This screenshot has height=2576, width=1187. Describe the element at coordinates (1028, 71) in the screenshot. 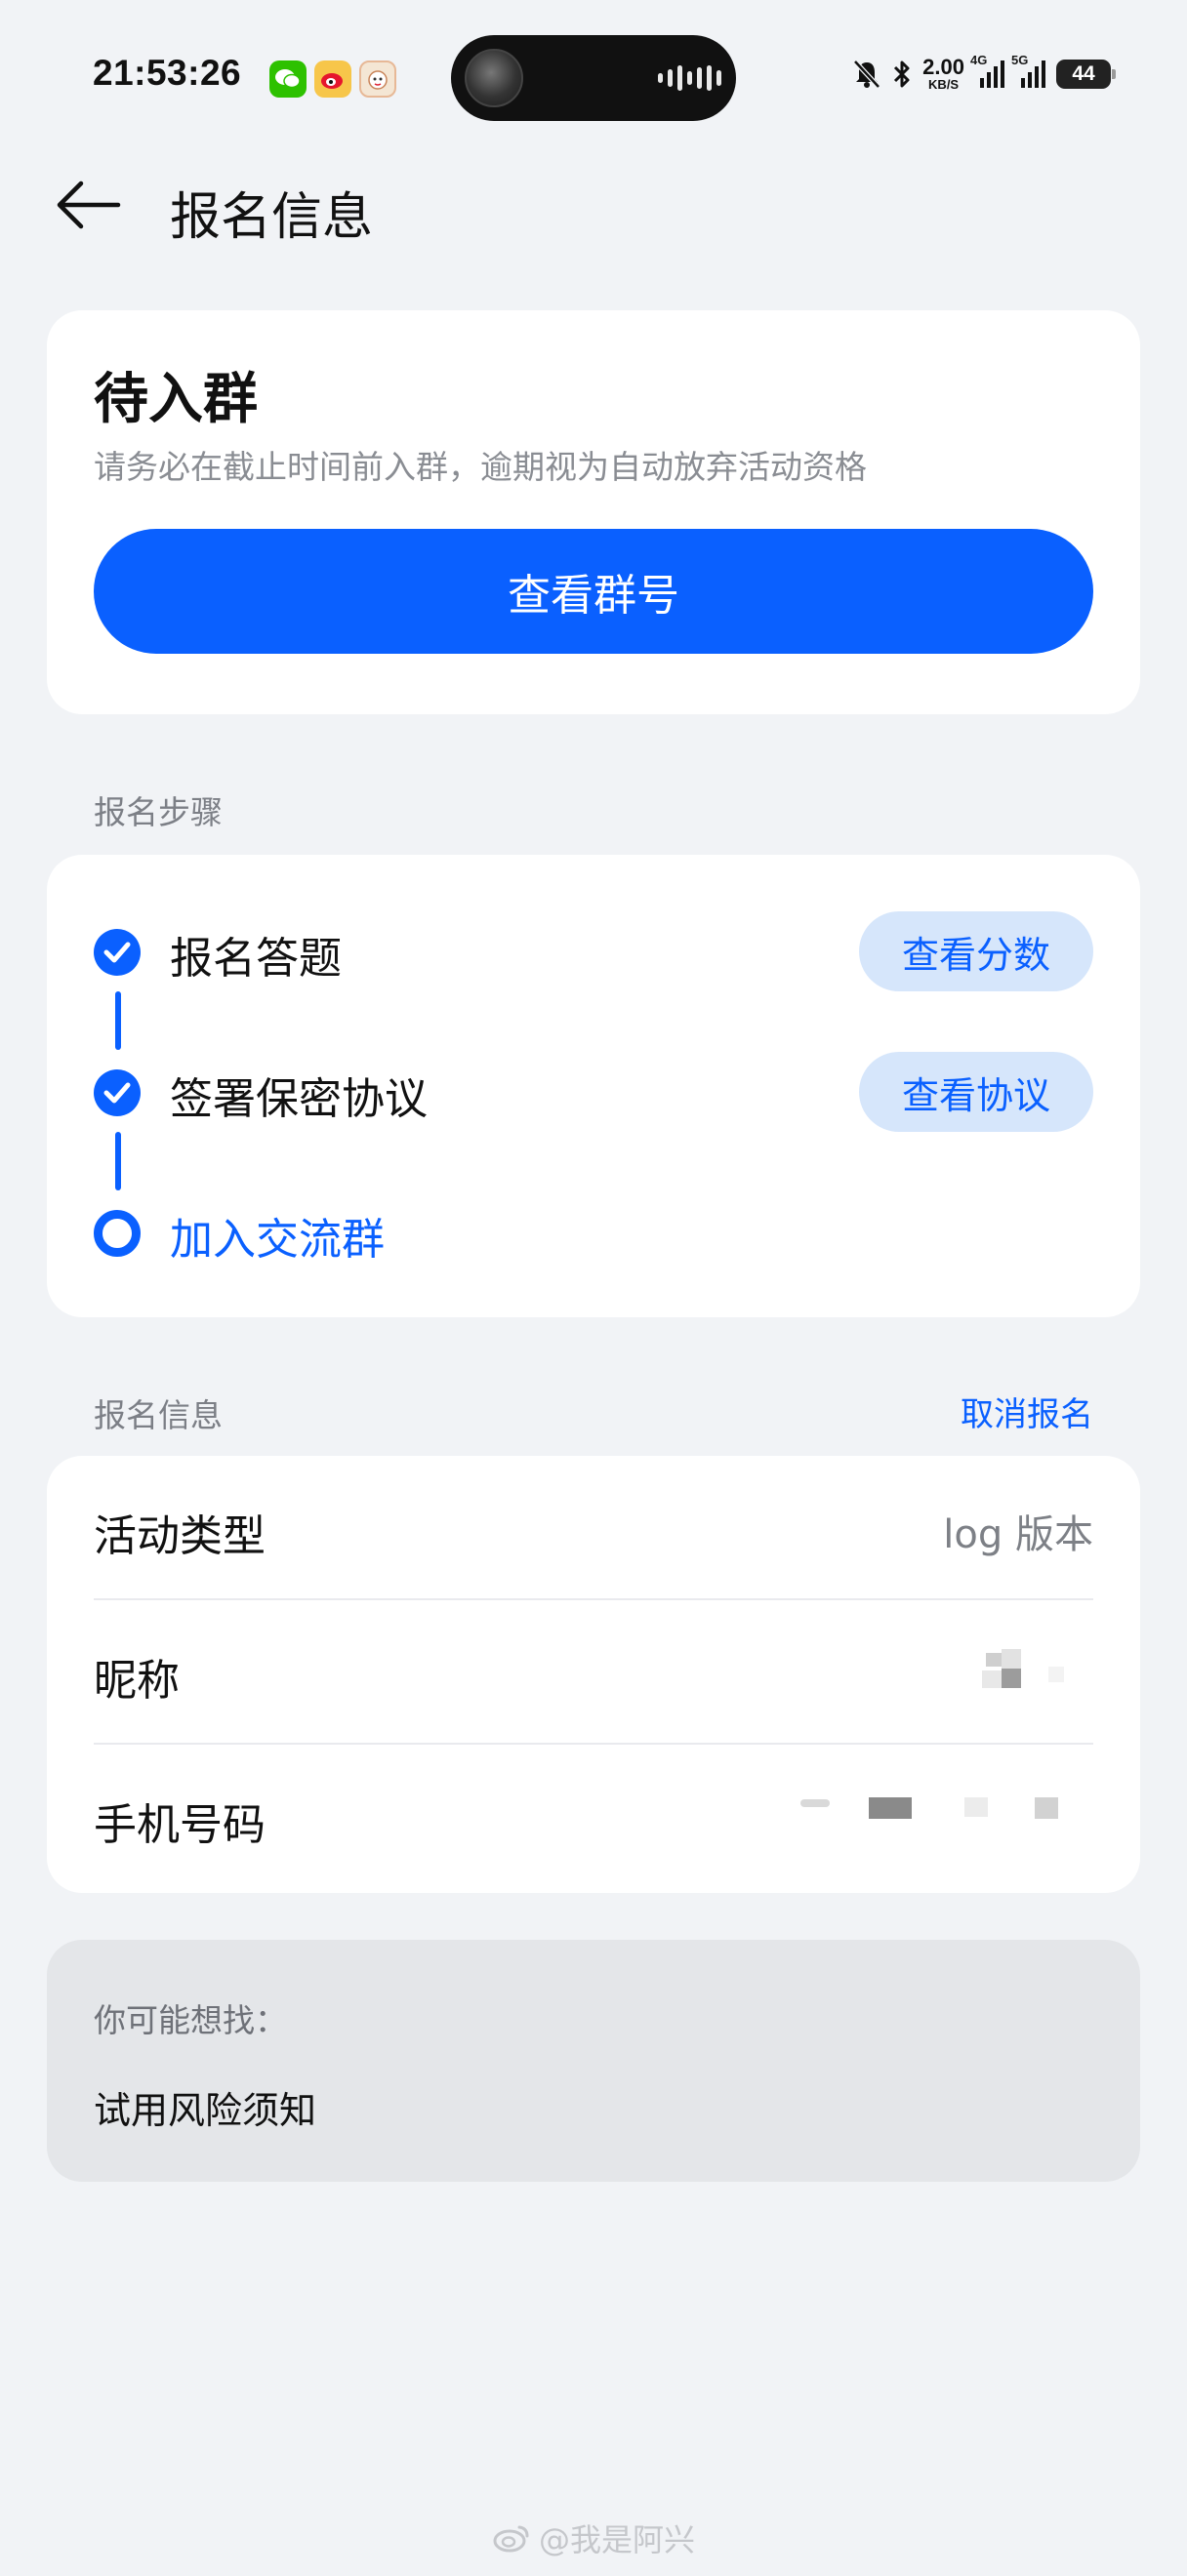

I see `signal-5g-icon: 5G` at that location.